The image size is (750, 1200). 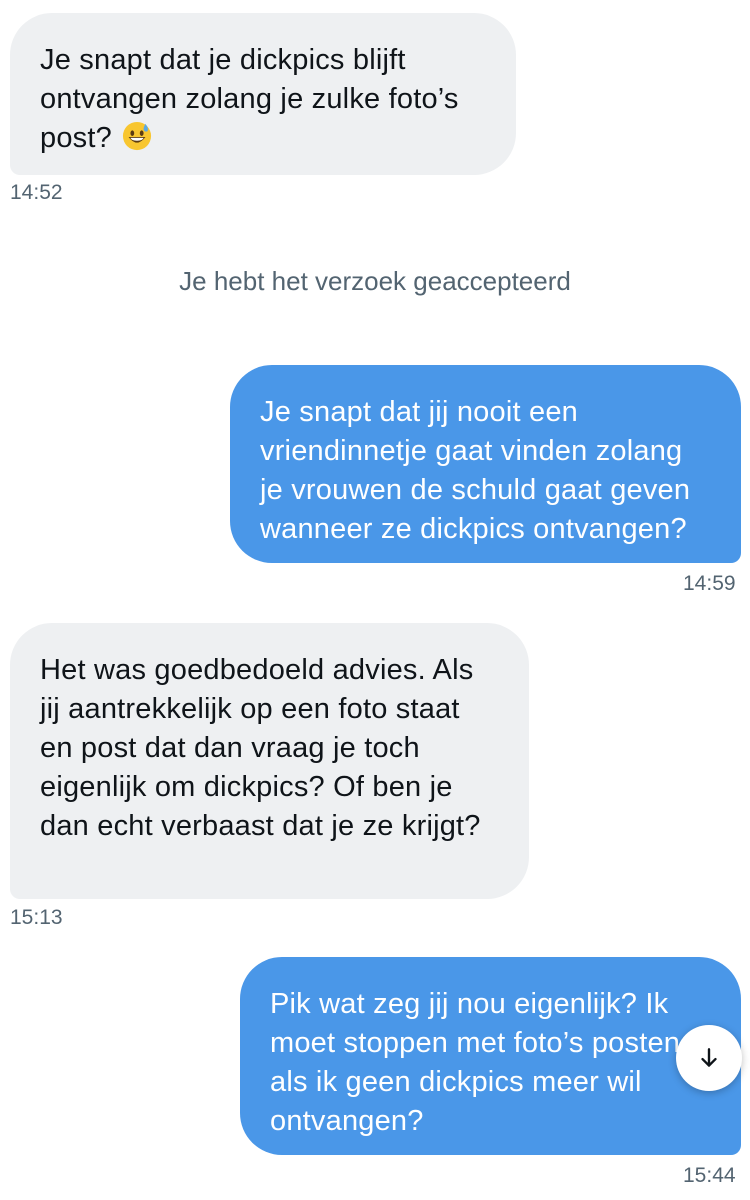 What do you see at coordinates (709, 583) in the screenshot?
I see `message-timestamp: 14:59` at bounding box center [709, 583].